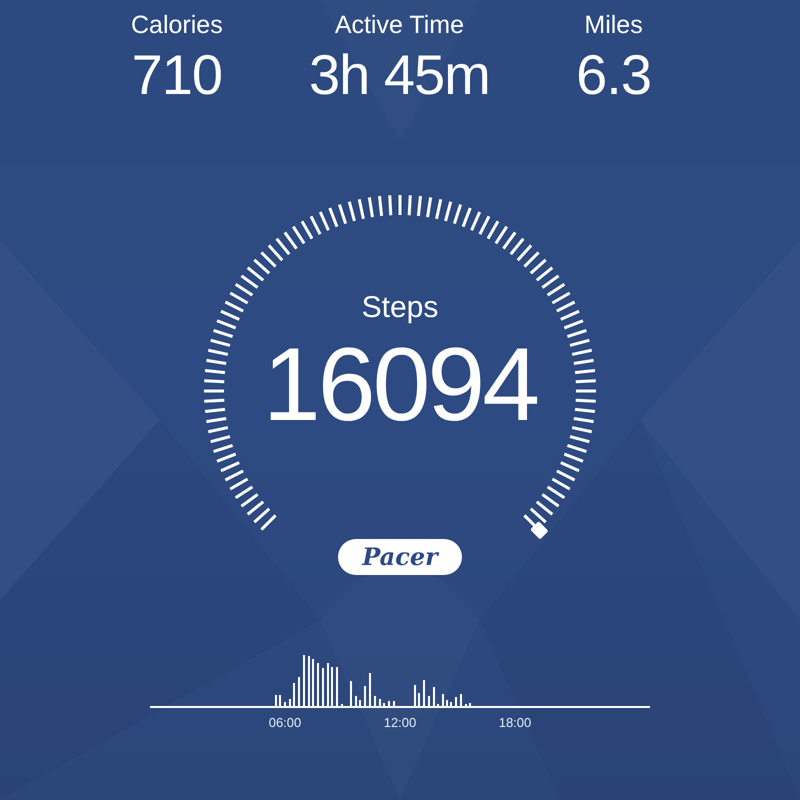 Image resolution: width=800 pixels, height=800 pixels. What do you see at coordinates (399, 75) in the screenshot?
I see `stat-value: 3h 45m` at bounding box center [399, 75].